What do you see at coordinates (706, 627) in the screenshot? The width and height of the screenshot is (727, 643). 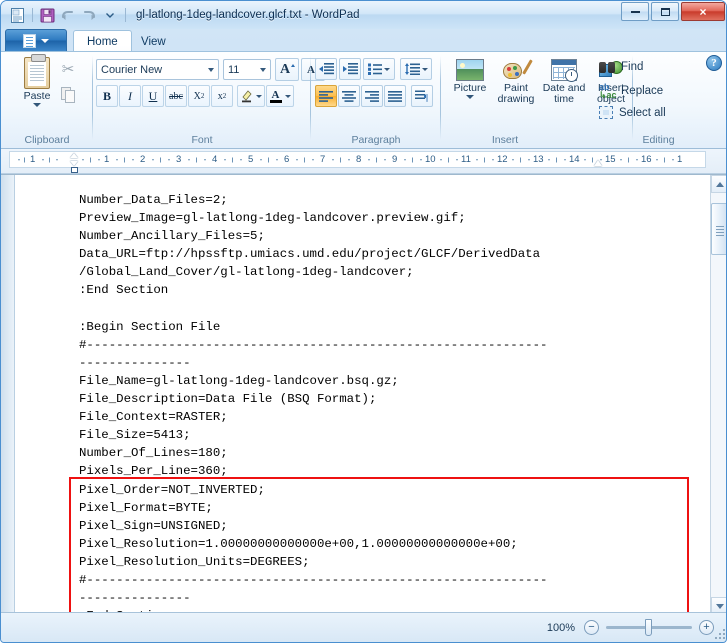 I see `zoom-in-button: +` at bounding box center [706, 627].